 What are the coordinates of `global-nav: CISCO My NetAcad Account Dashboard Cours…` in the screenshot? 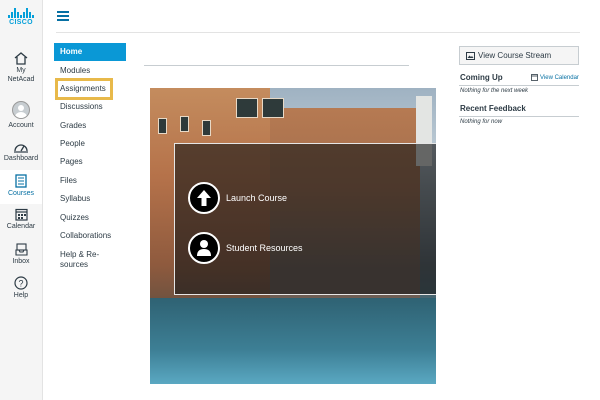 It's located at (21, 200).